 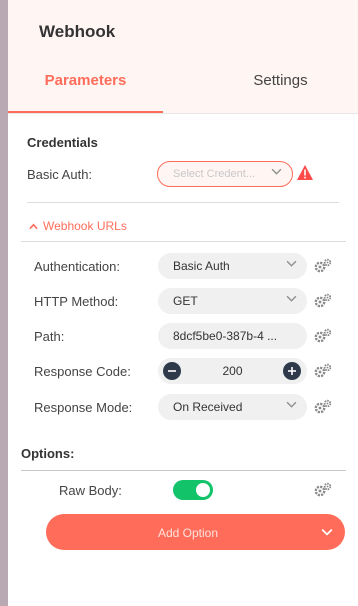 What do you see at coordinates (278, 80) in the screenshot?
I see `tab-settings: Settings` at bounding box center [278, 80].